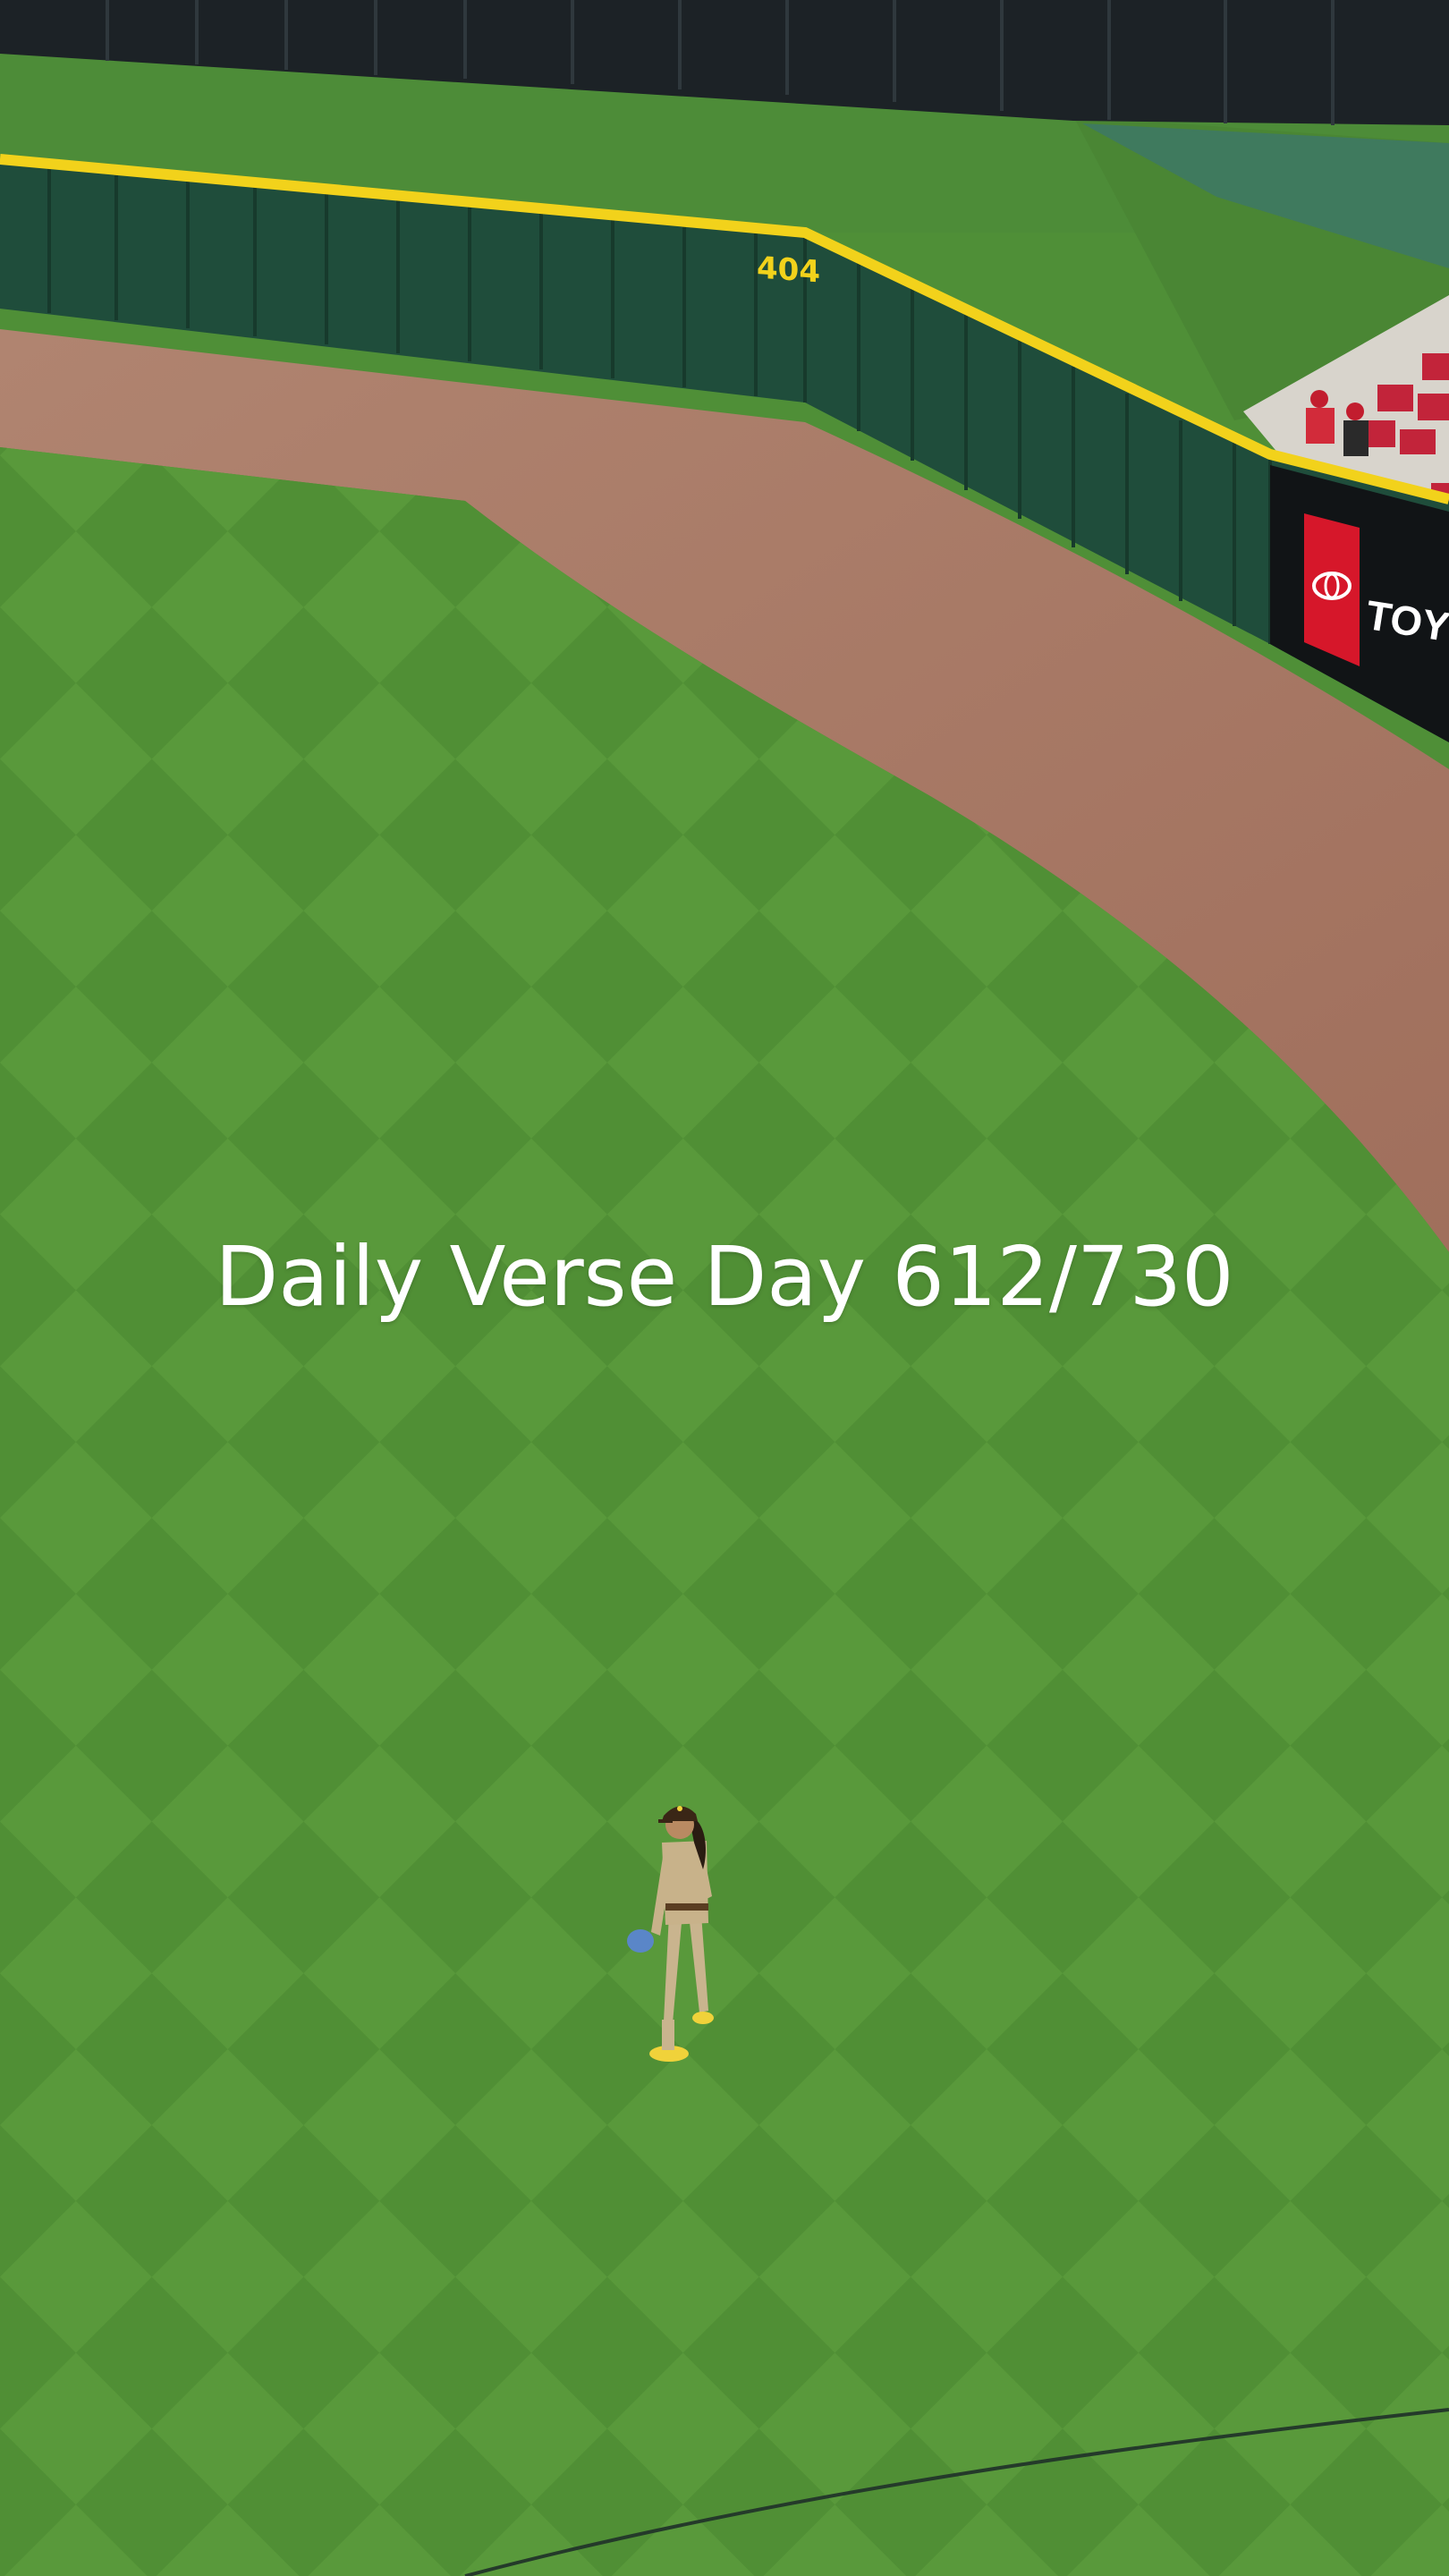 The width and height of the screenshot is (1449, 2576). I want to click on caption-overlay: Daily Verse Day 612/730, so click(724, 1277).